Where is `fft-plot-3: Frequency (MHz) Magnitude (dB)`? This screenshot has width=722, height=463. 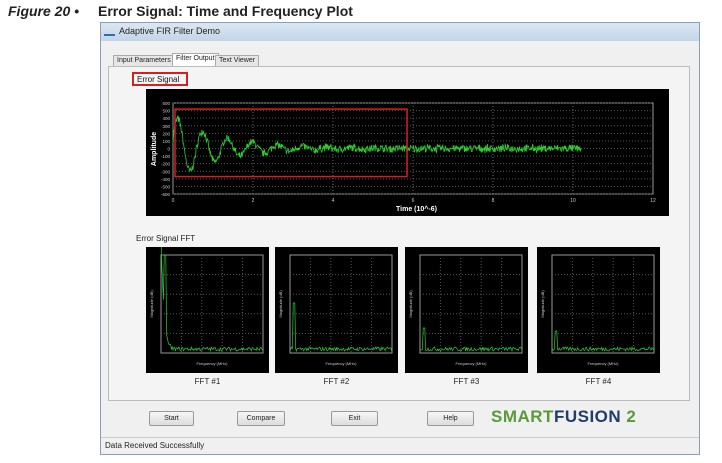
fft-plot-3: Frequency (MHz) Magnitude (dB) is located at coordinates (466, 310).